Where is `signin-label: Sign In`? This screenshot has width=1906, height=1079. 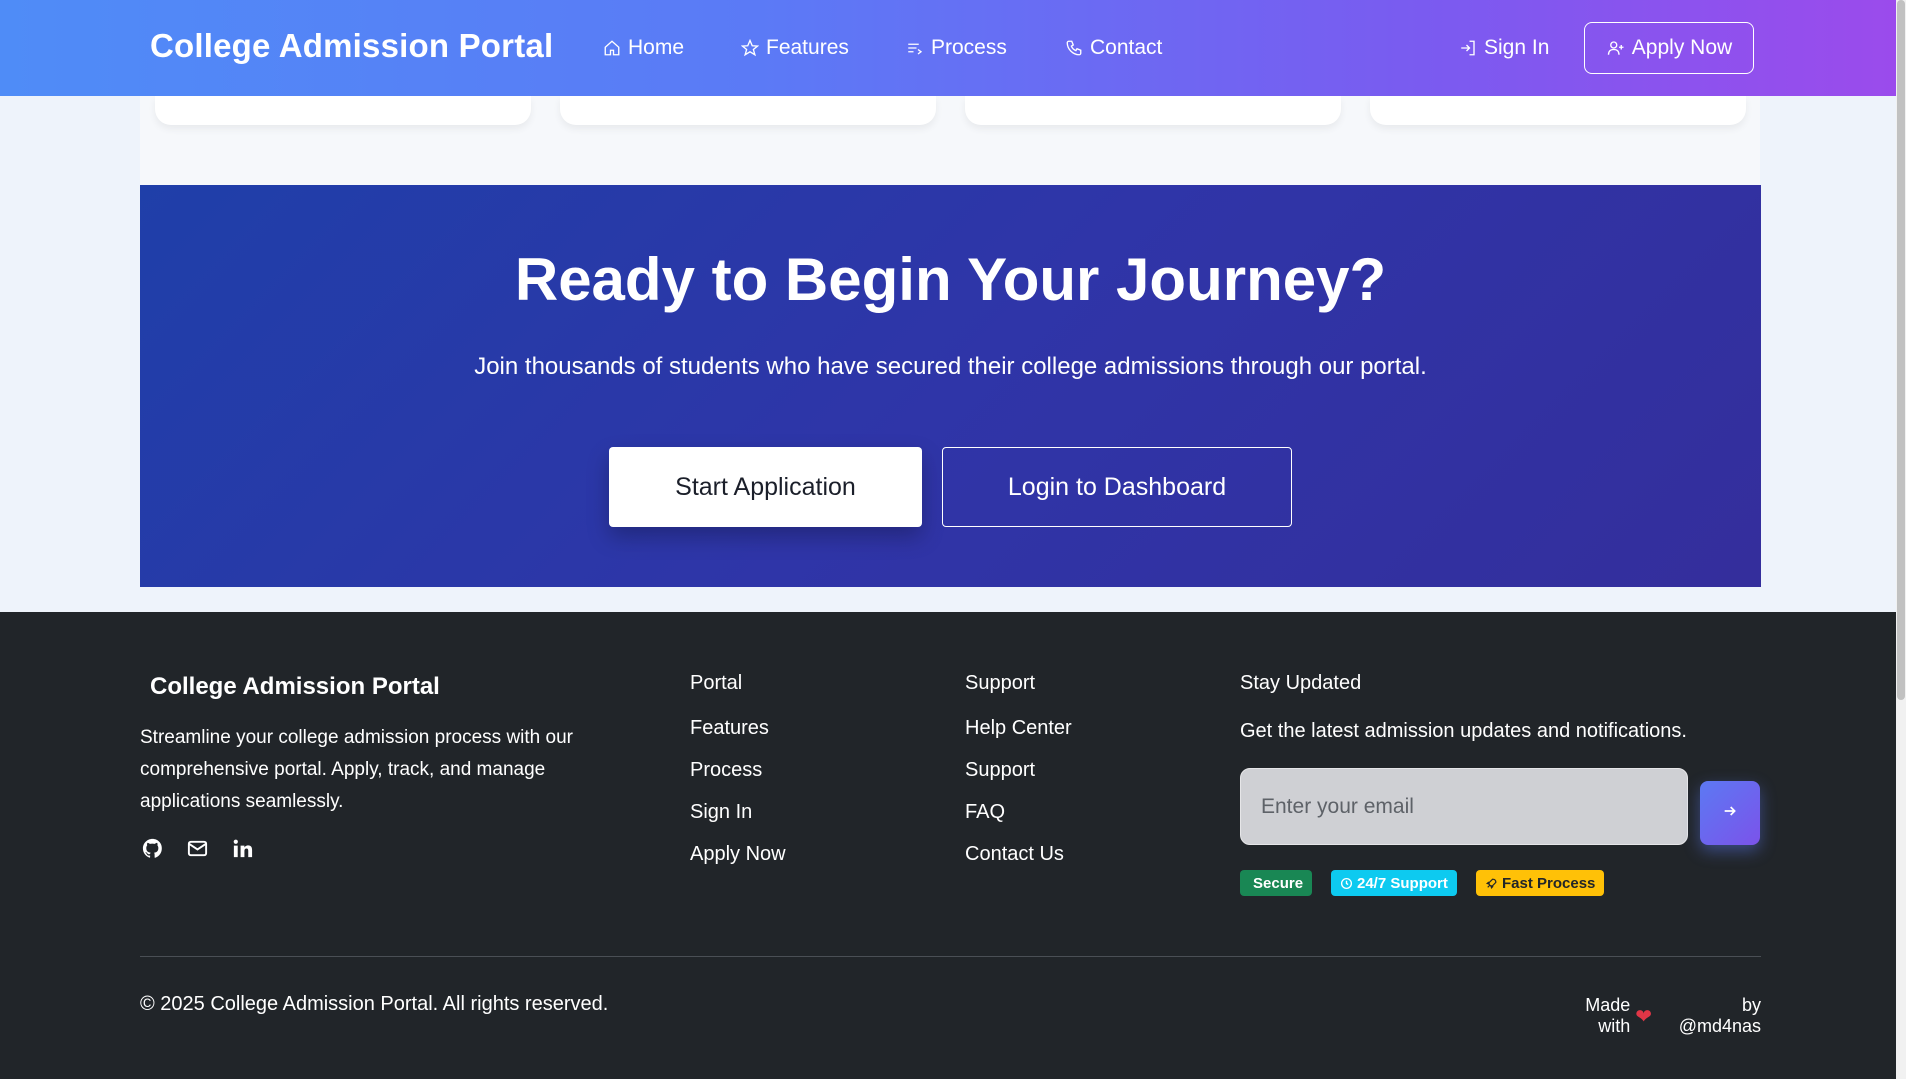 signin-label: Sign In is located at coordinates (1517, 47).